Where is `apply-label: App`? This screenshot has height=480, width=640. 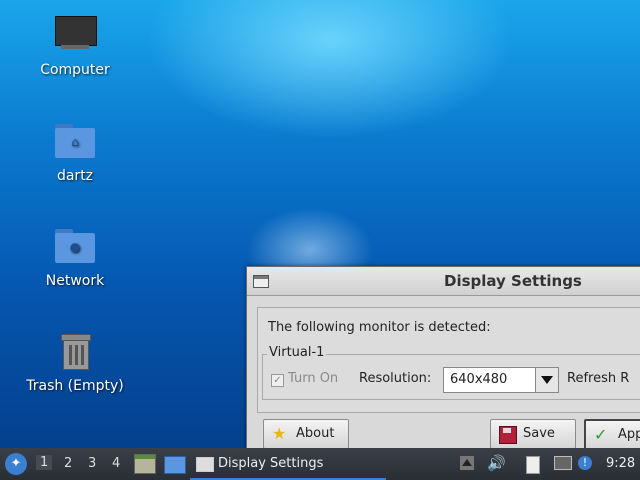
apply-label: App is located at coordinates (629, 434).